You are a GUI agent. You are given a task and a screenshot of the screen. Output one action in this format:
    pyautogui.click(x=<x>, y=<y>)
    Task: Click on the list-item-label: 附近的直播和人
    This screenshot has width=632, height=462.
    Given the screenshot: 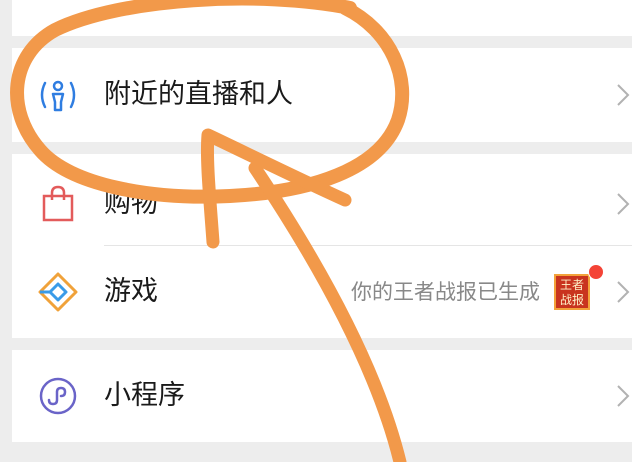 What is the action you would take?
    pyautogui.click(x=198, y=94)
    